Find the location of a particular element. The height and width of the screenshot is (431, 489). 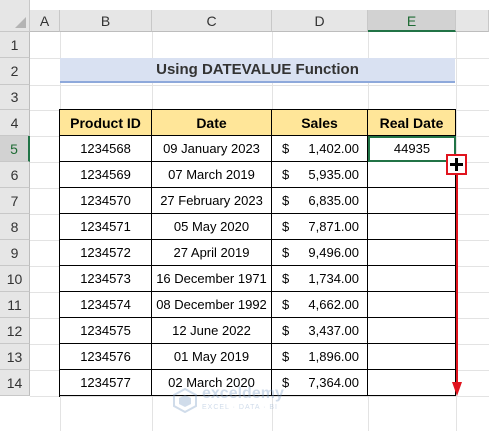

row-header-2: 2 is located at coordinates (15, 71).